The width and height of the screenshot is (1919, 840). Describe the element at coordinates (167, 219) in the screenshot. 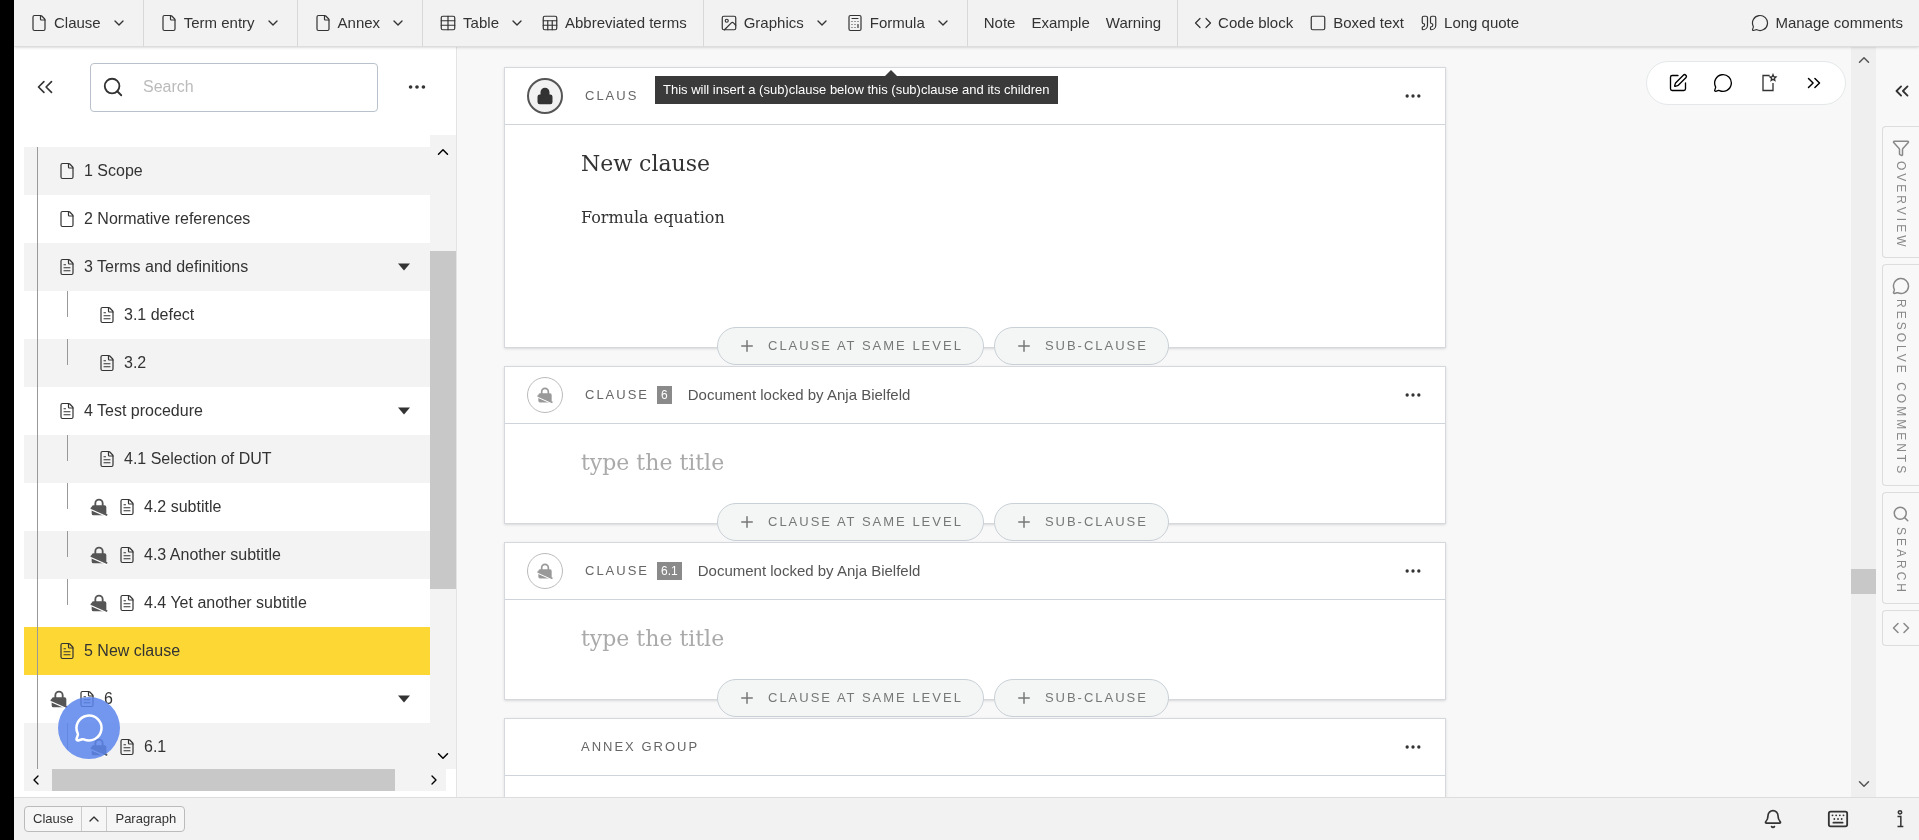

I see `tree-item-label: 2 Normative references` at that location.